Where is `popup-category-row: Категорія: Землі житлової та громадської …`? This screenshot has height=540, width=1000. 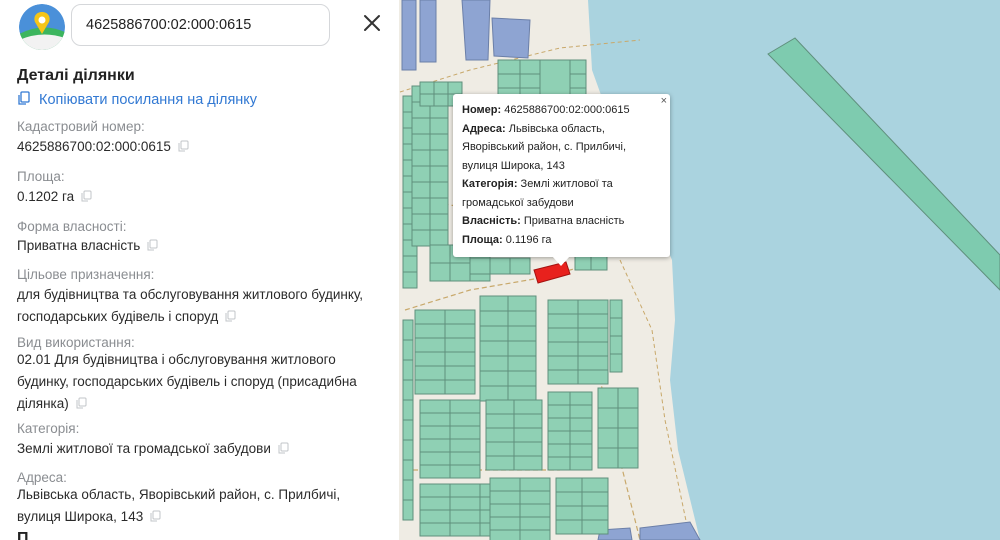 popup-category-row: Категорія: Землі житлової та громадської … is located at coordinates (537, 193).